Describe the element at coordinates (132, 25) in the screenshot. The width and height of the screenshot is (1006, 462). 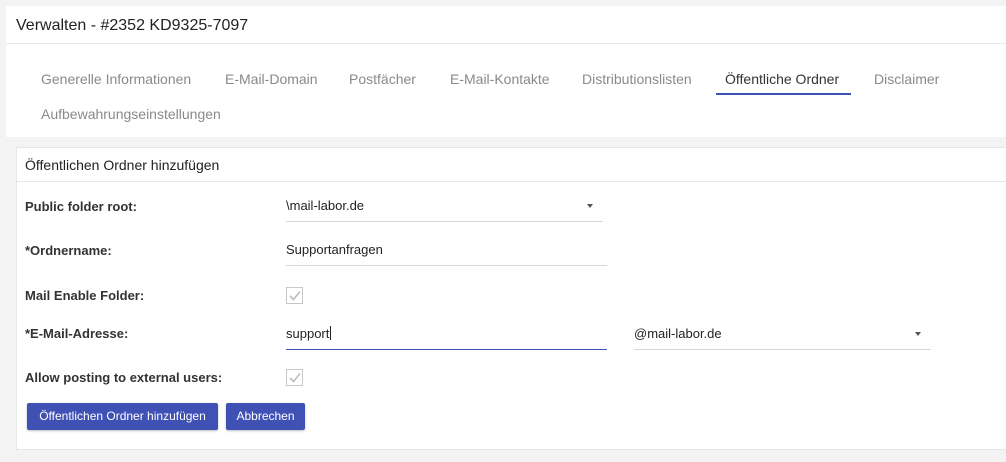
I see `page-title: Verwalten - #2352 KD9325-7097` at that location.